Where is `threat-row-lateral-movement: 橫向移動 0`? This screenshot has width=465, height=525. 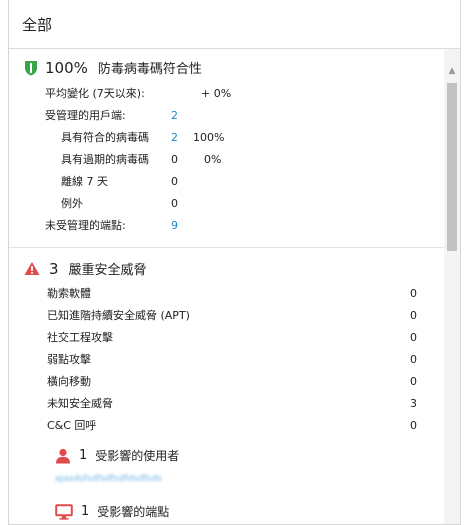
threat-row-lateral-movement: 橫向移動 0 is located at coordinates (232, 382).